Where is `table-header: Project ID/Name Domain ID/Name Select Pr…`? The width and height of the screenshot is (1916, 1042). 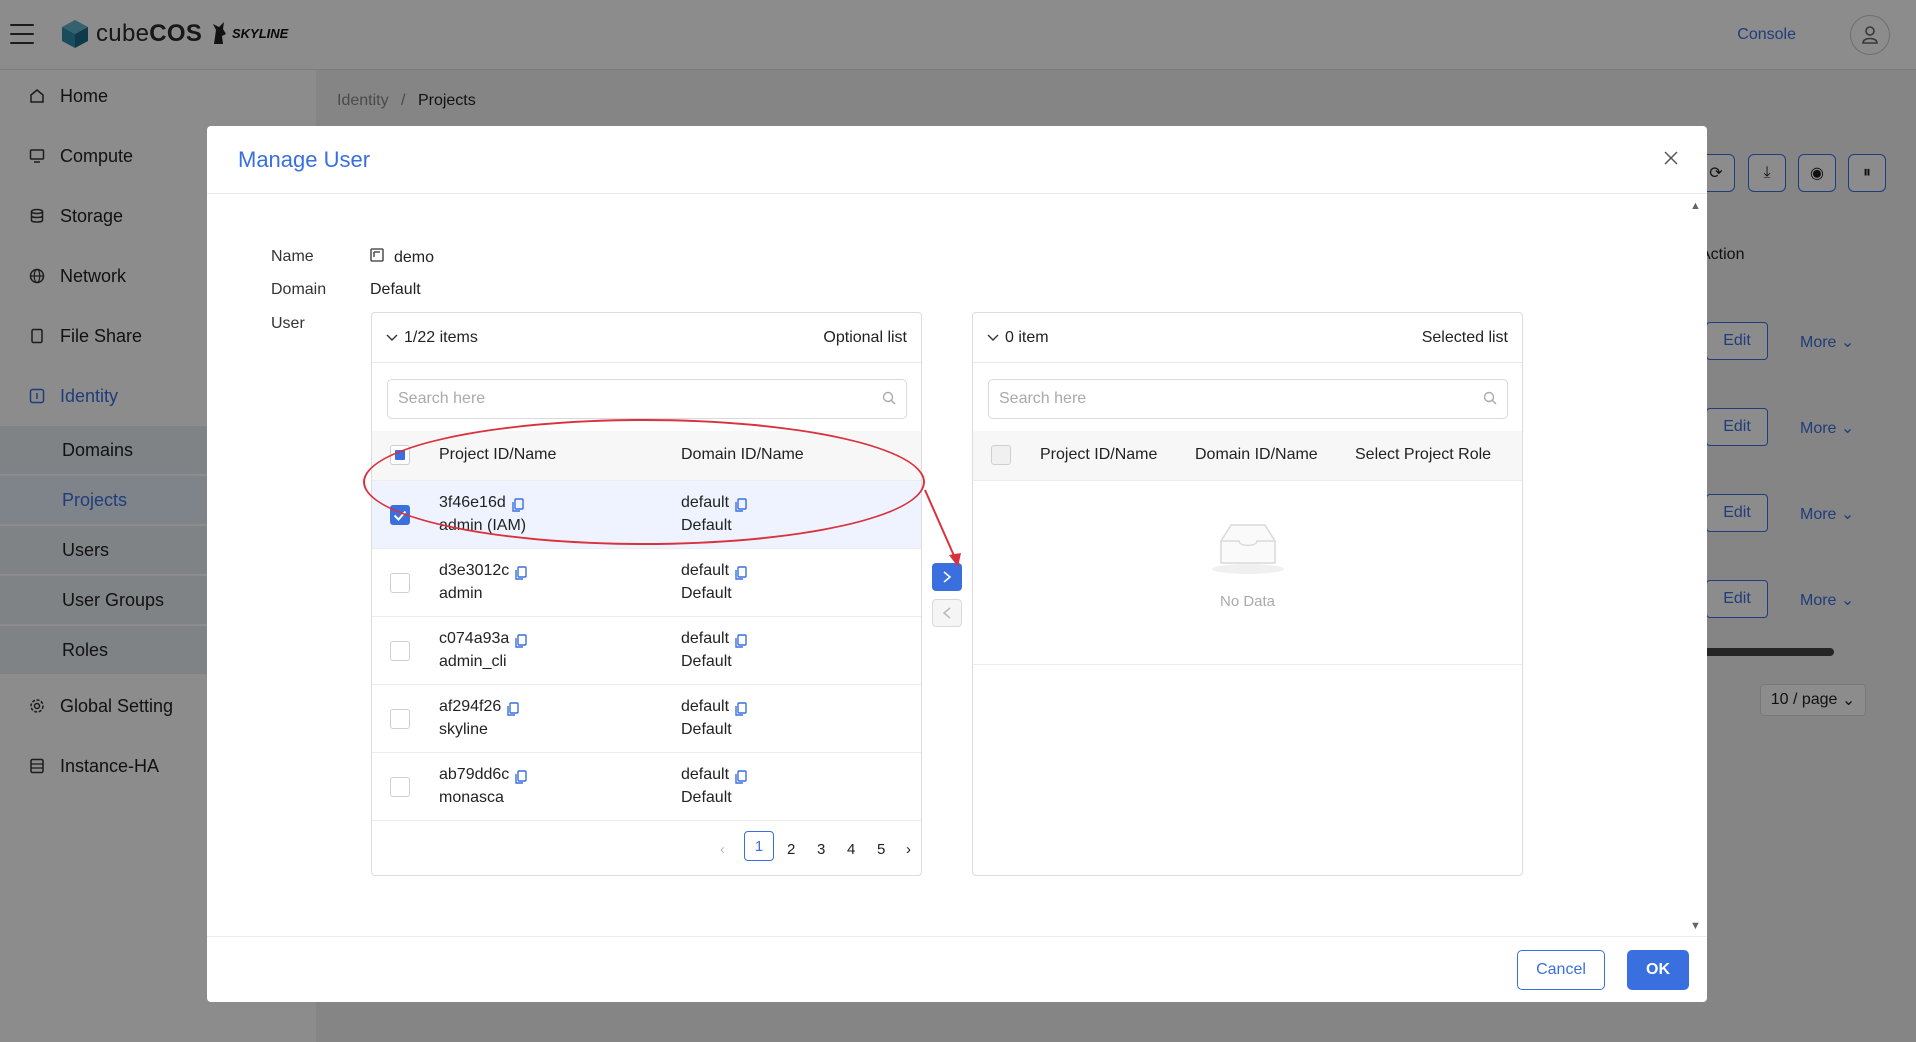 table-header: Project ID/Name Domain ID/Name Select Pr… is located at coordinates (1247, 456).